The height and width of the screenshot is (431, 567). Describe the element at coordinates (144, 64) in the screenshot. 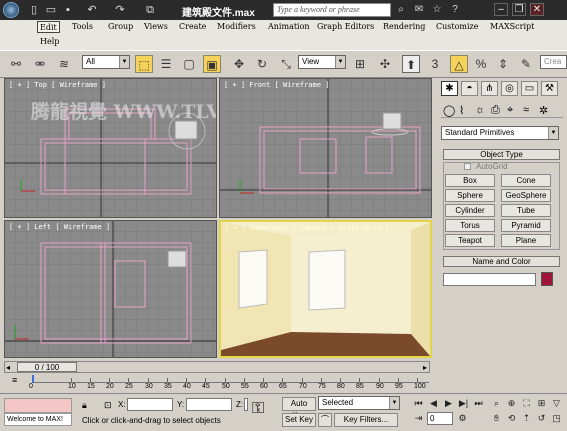

I see `select-object-icon: ⬚` at that location.